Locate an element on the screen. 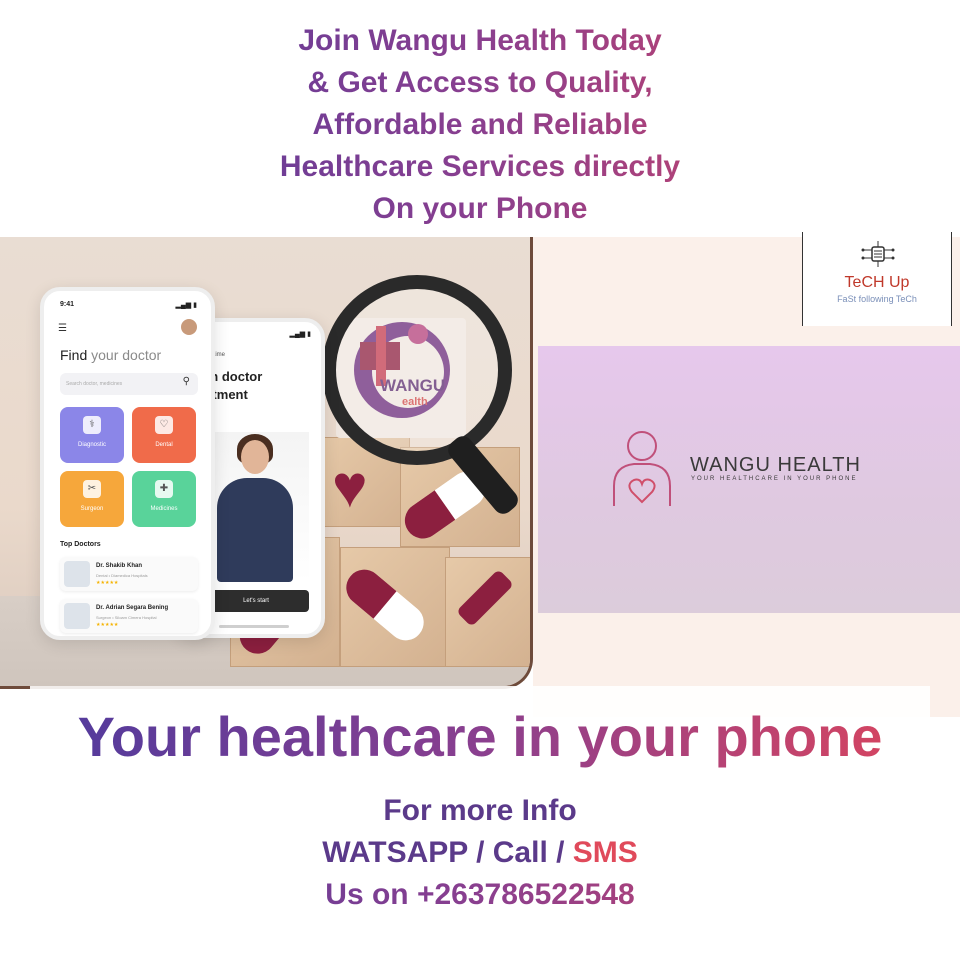  techup-badge: TeCH Up FaSt following TeCh is located at coordinates (877, 279).